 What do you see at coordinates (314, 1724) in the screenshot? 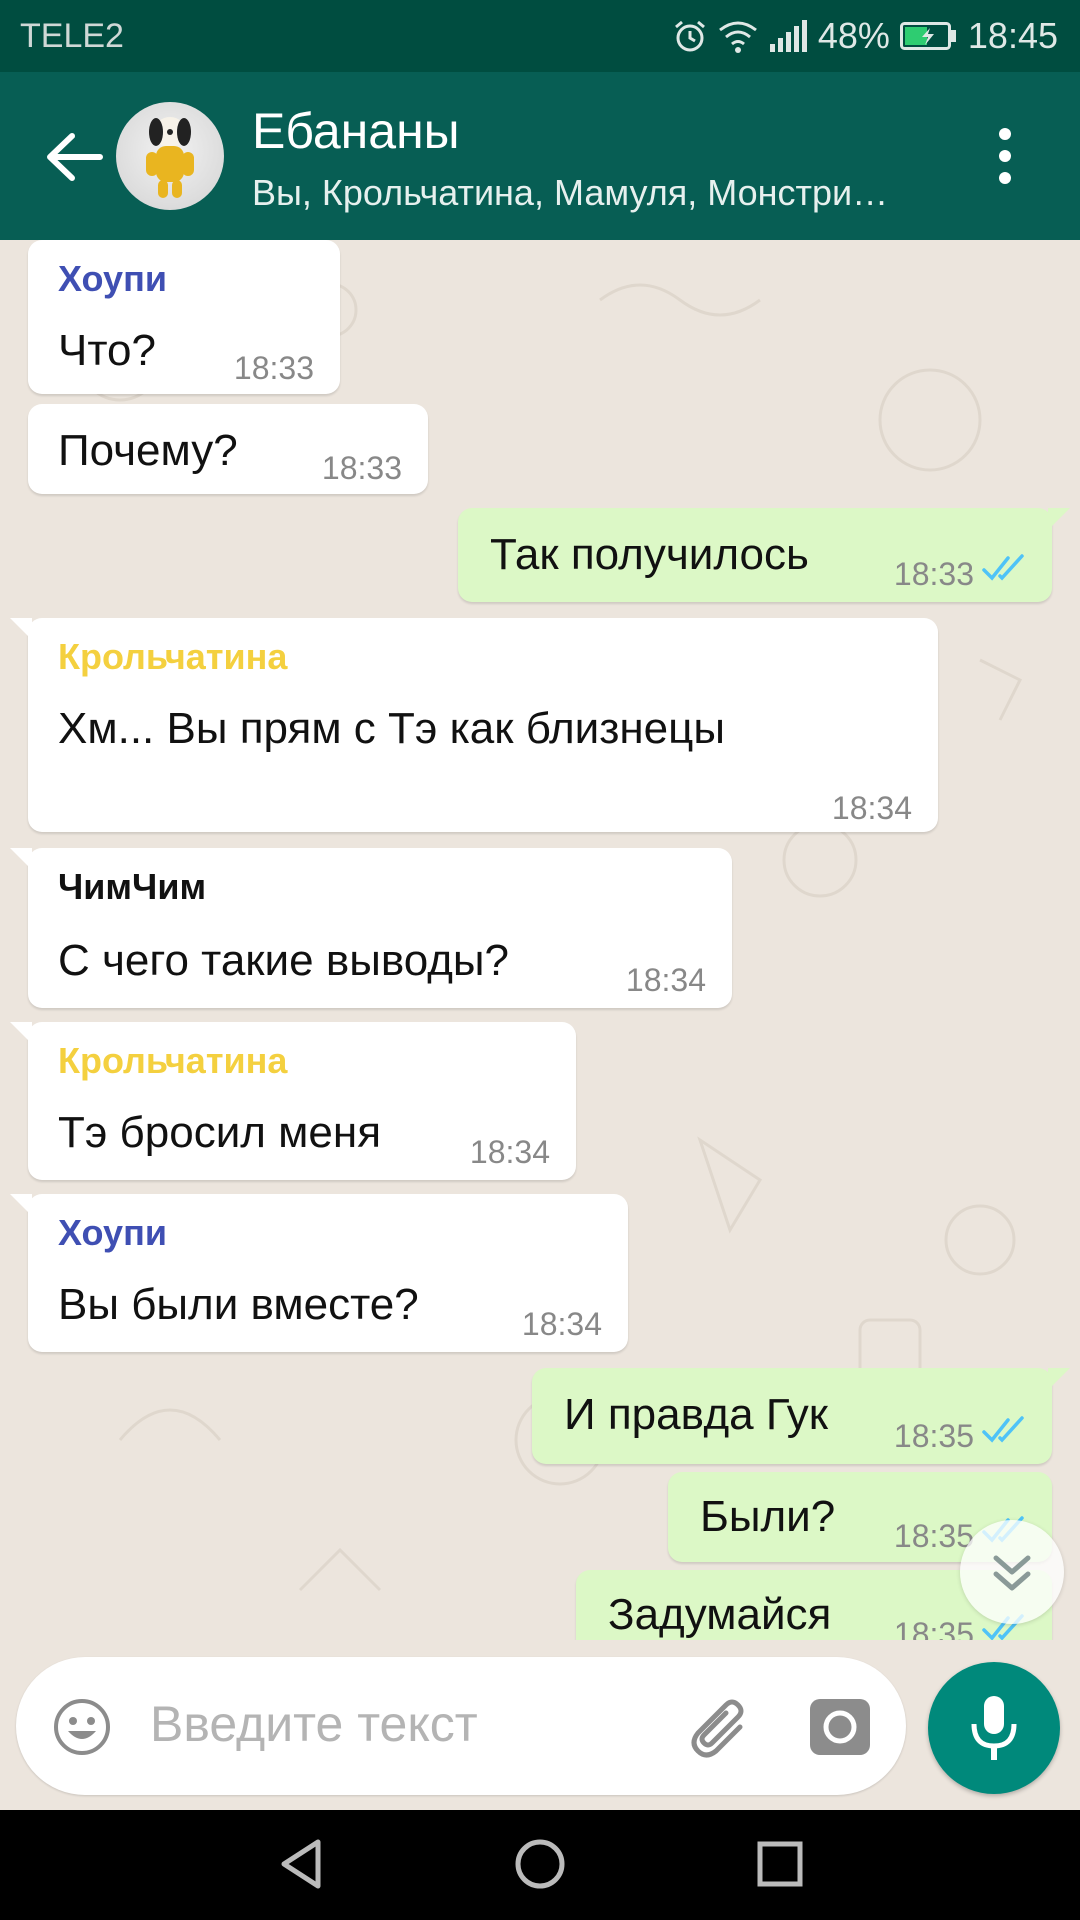
I see `message-input: Введите текст` at bounding box center [314, 1724].